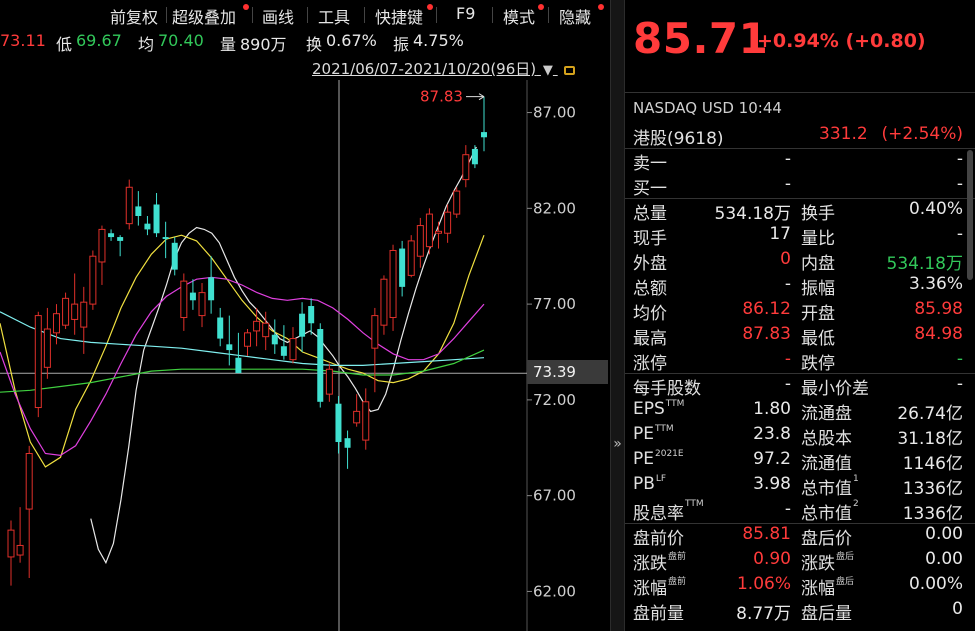 The height and width of the screenshot is (631, 975). Describe the element at coordinates (800, 536) in the screenshot. I see `quote-row: 盘前价 85.81 盘后价 0.00` at that location.